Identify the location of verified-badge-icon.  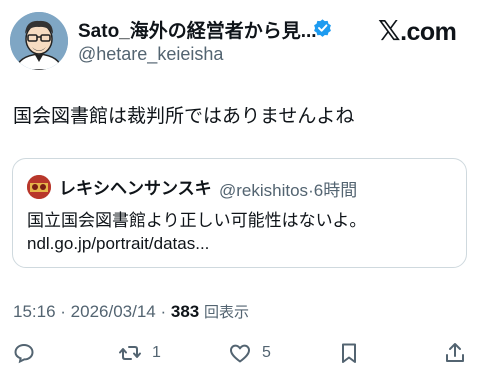
(322, 28).